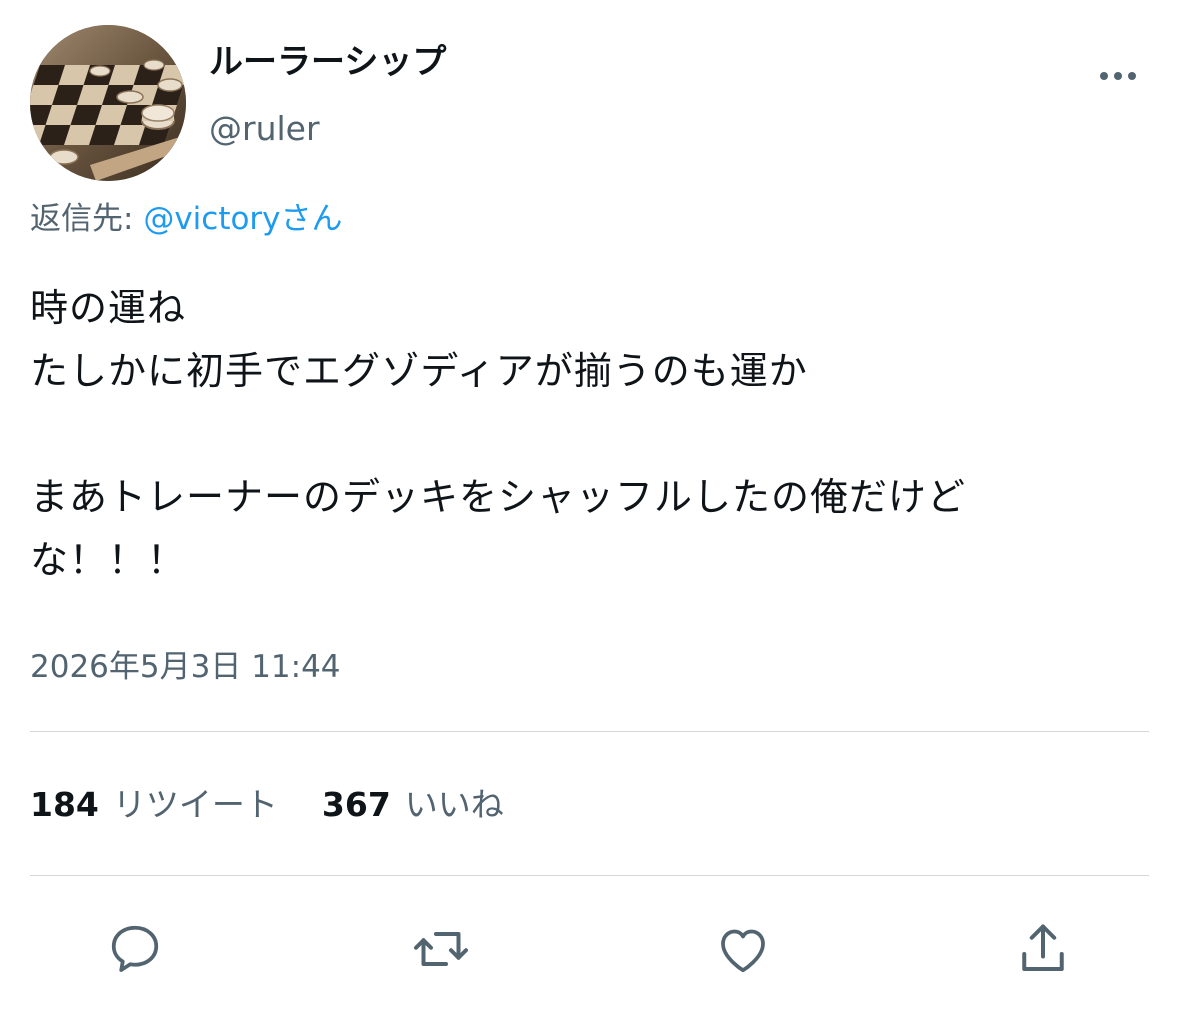 The height and width of the screenshot is (1023, 1179). What do you see at coordinates (356, 804) in the screenshot?
I see `like-count: 367` at bounding box center [356, 804].